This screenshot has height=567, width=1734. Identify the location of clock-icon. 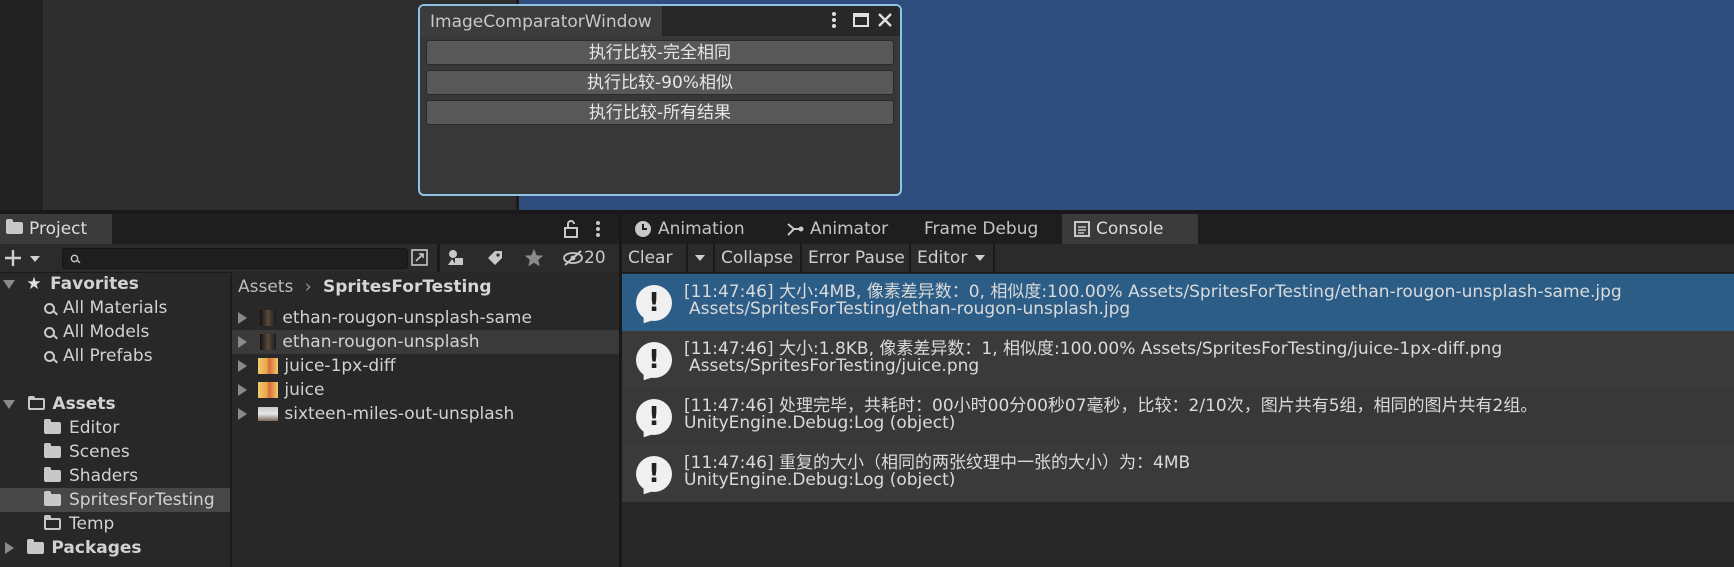
(643, 229).